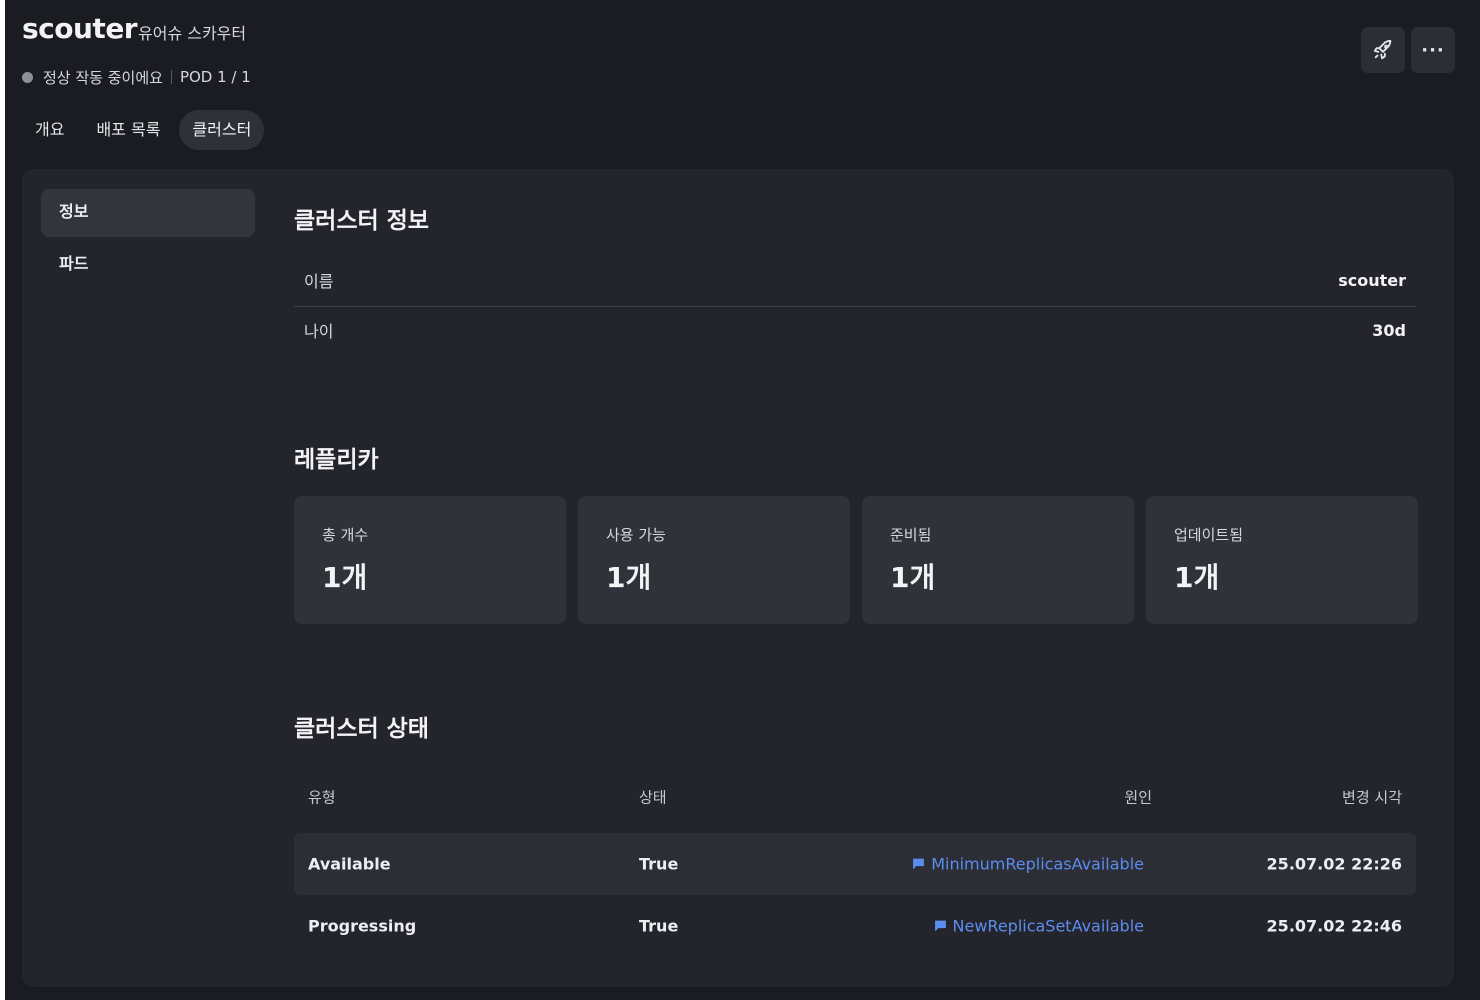  What do you see at coordinates (319, 331) in the screenshot?
I see `info-key: 나이` at bounding box center [319, 331].